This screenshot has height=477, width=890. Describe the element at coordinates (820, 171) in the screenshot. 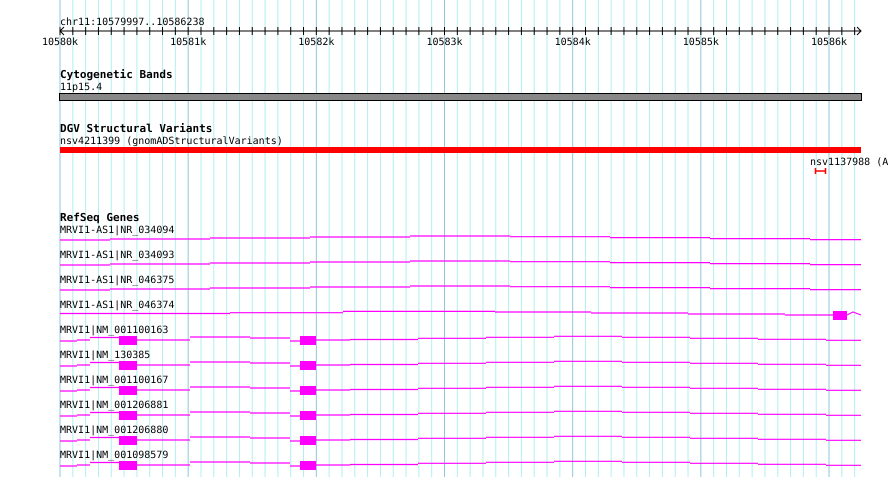

I see `variant-marker` at that location.